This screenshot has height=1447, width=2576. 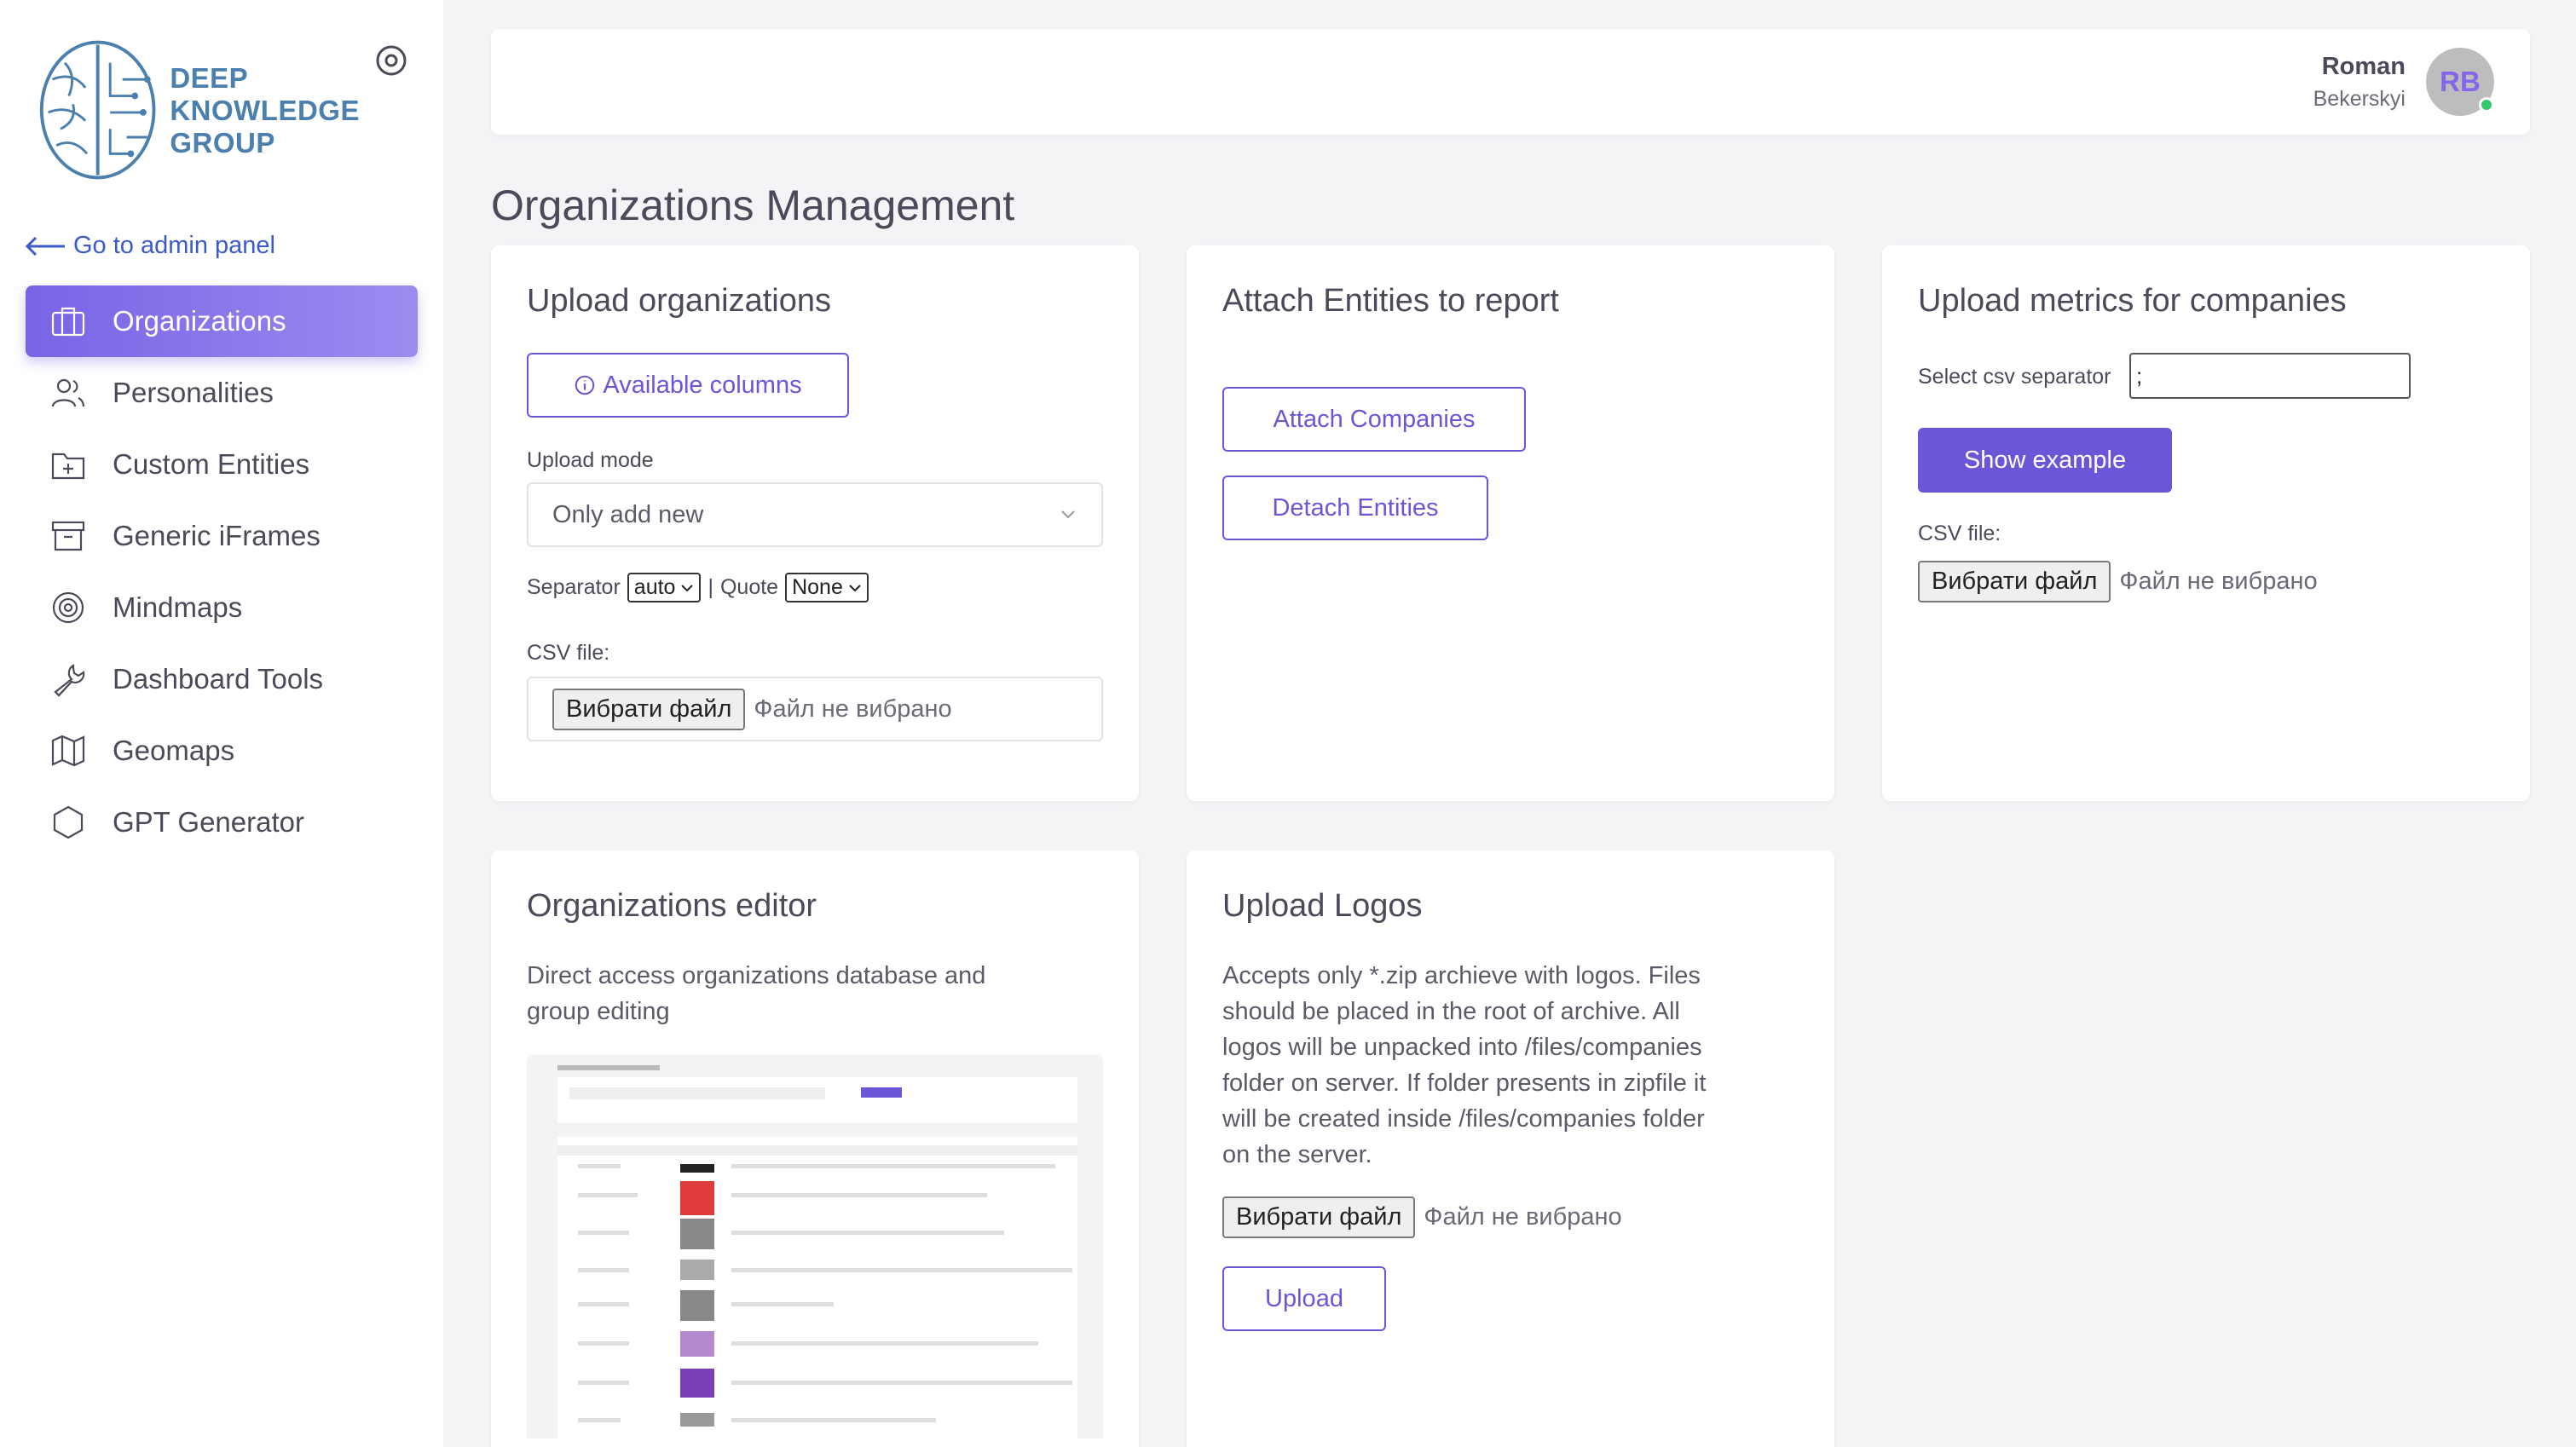 I want to click on top-header: Roman Bekerskyi RB, so click(x=1510, y=82).